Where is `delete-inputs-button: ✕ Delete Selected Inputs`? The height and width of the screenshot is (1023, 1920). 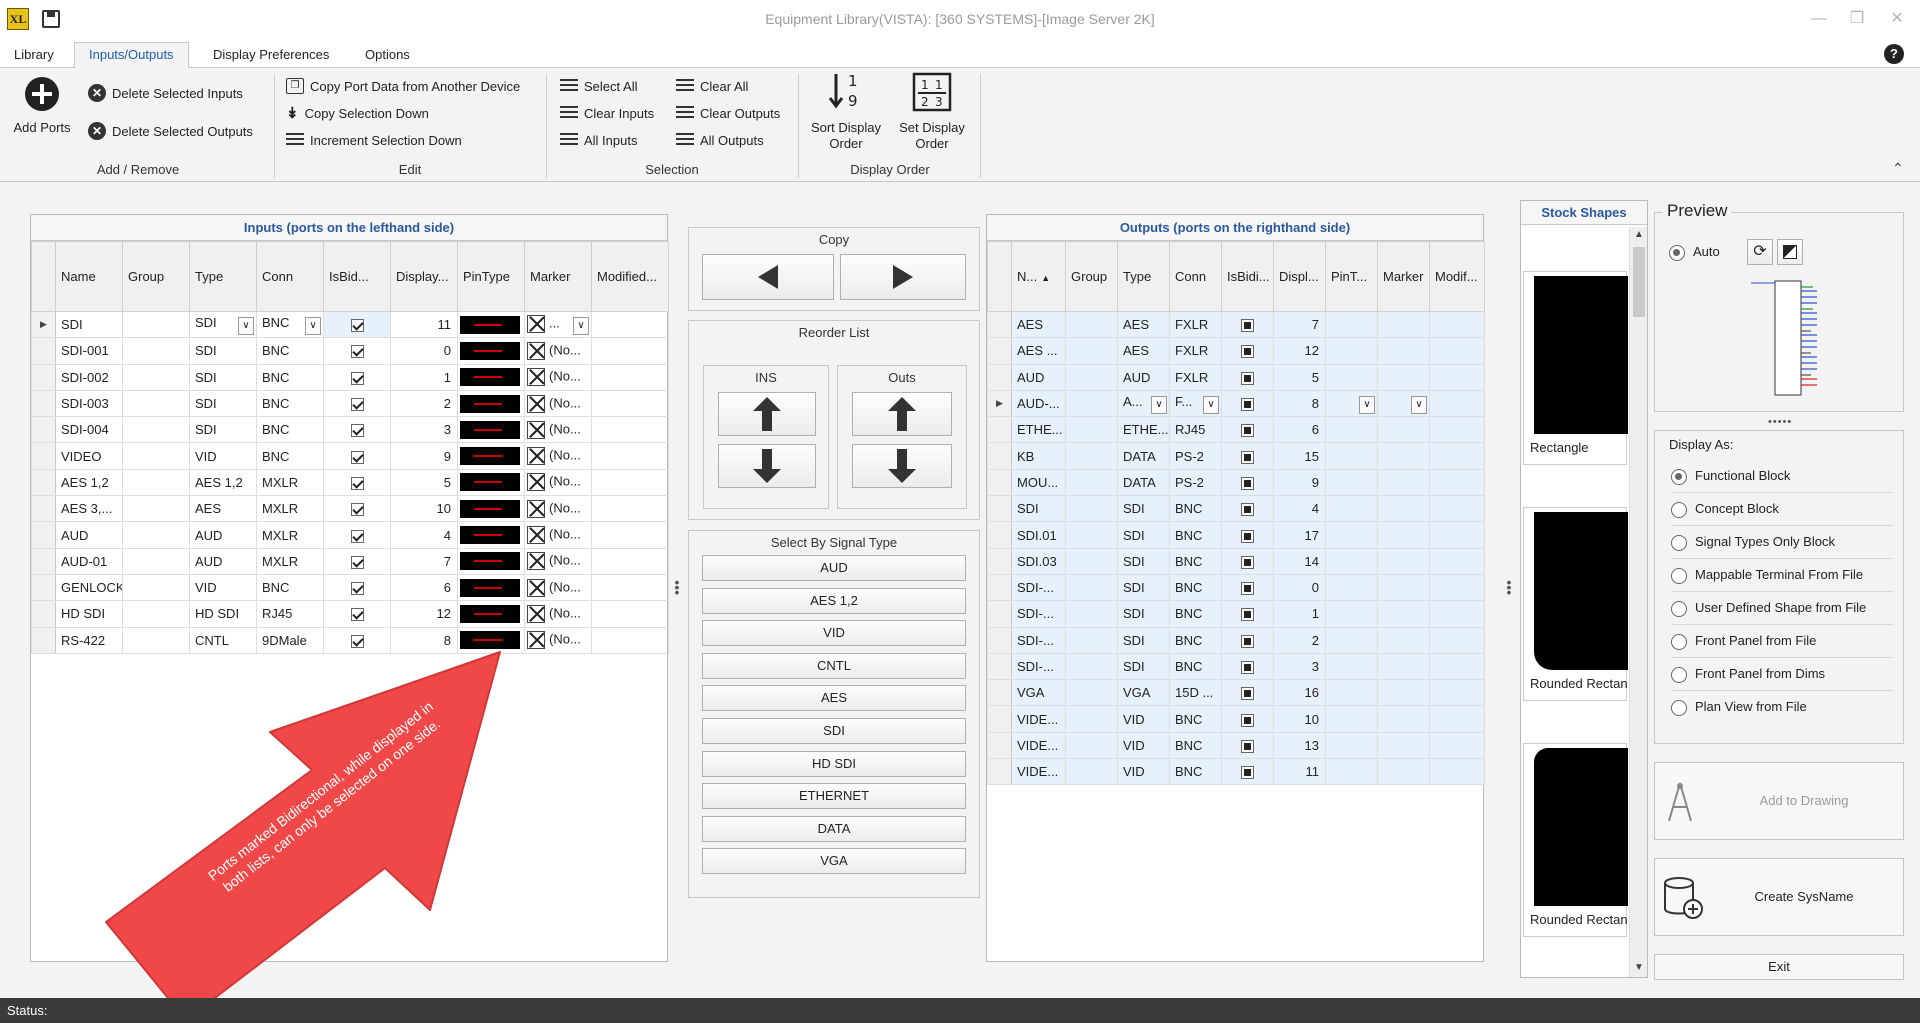
delete-inputs-button: ✕ Delete Selected Inputs is located at coordinates (165, 93).